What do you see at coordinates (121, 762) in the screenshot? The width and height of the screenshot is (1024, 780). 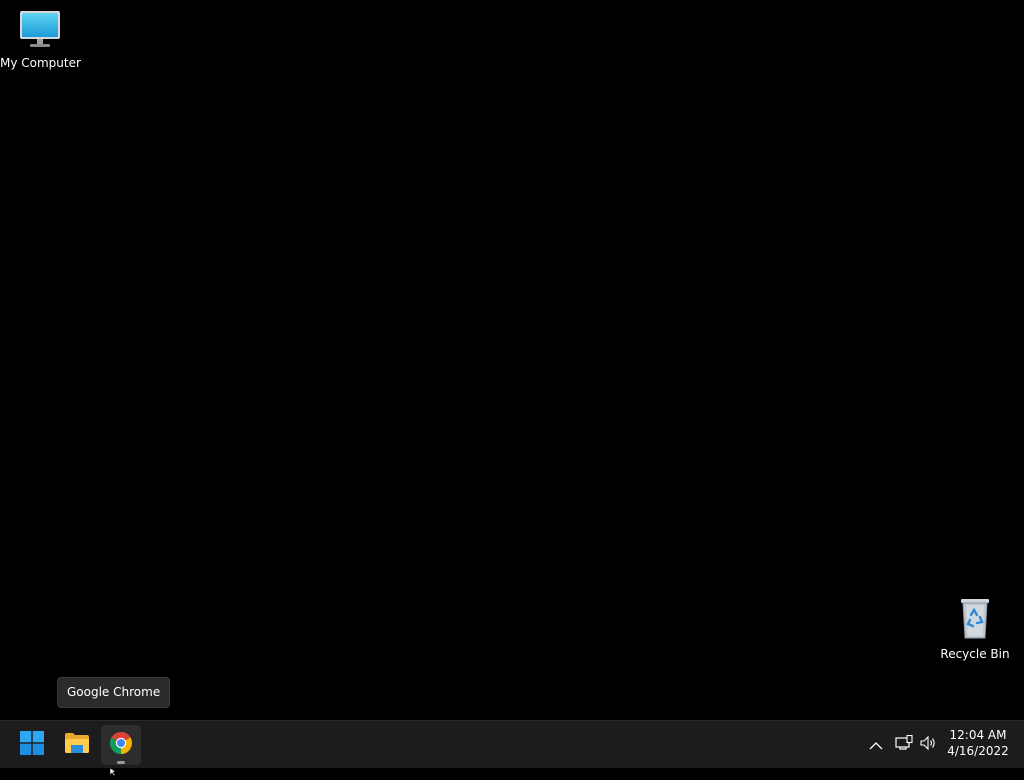 I see `active-app-indicator` at bounding box center [121, 762].